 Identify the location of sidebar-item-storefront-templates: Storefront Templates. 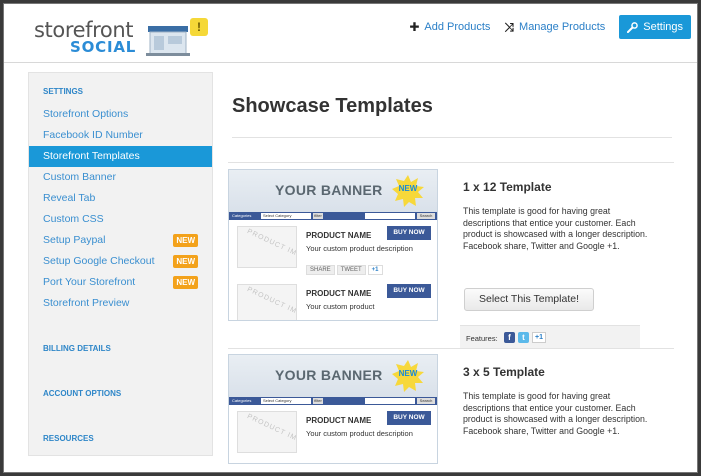
(120, 156).